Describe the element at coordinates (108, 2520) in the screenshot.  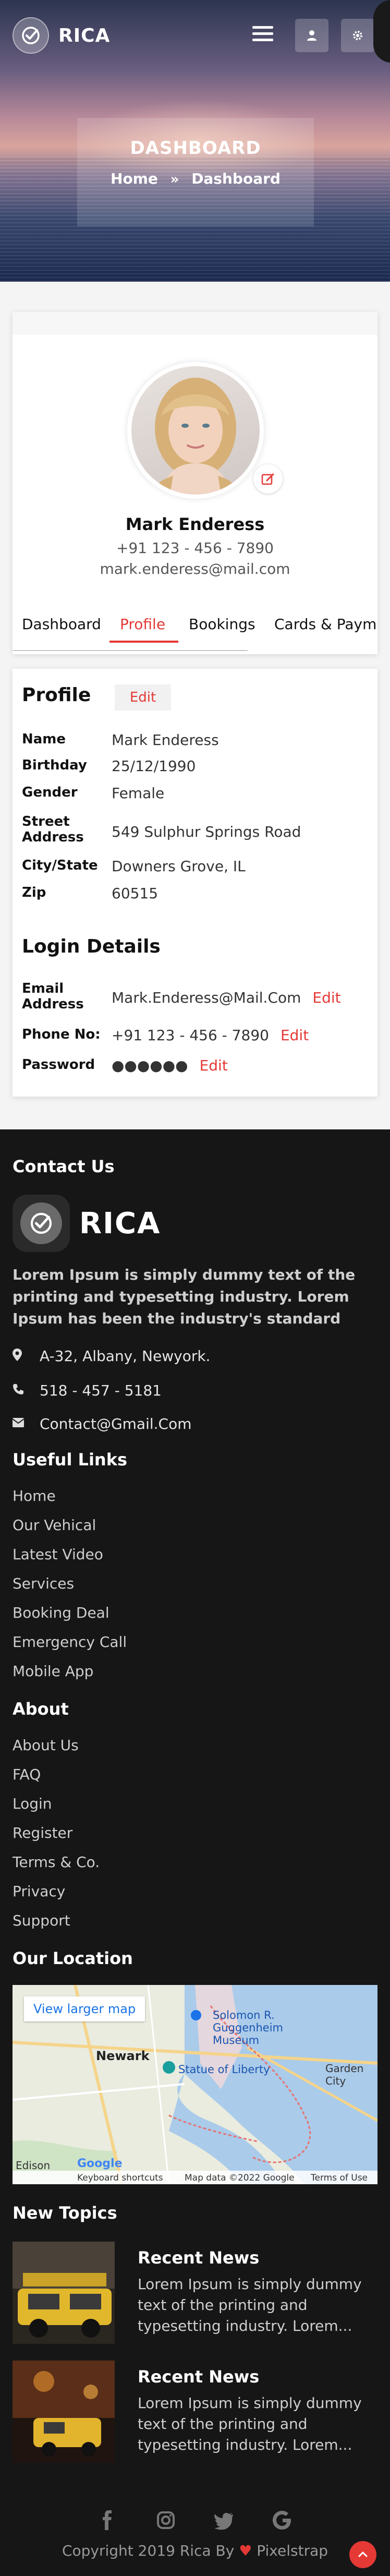
I see `facebook-icon` at that location.